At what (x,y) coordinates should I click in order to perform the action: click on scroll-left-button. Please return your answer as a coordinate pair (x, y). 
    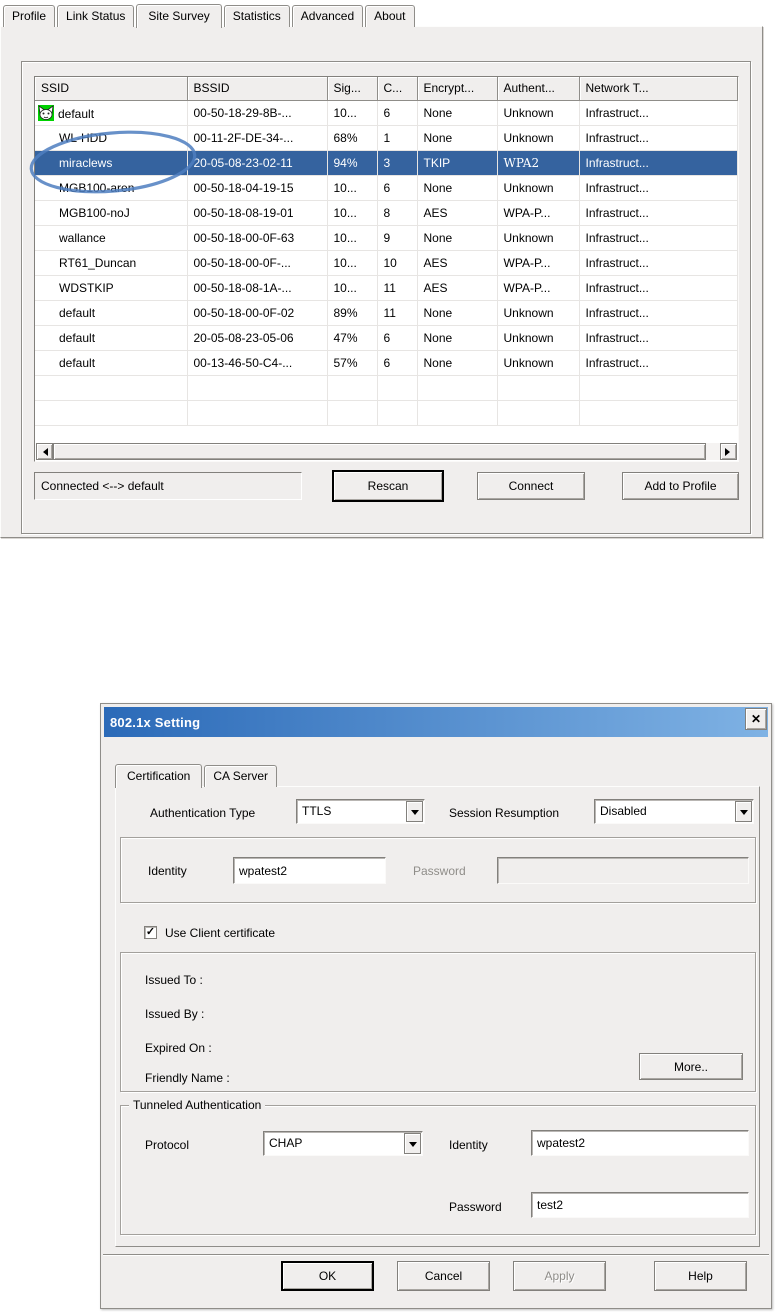
    Looking at the image, I should click on (44, 451).